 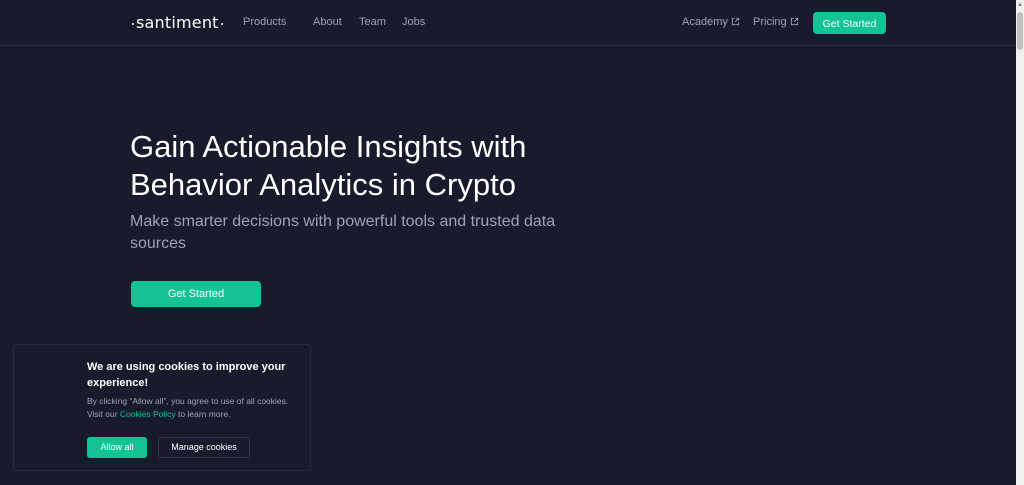 I want to click on manage-cookies-button: Manage cookies, so click(x=204, y=447).